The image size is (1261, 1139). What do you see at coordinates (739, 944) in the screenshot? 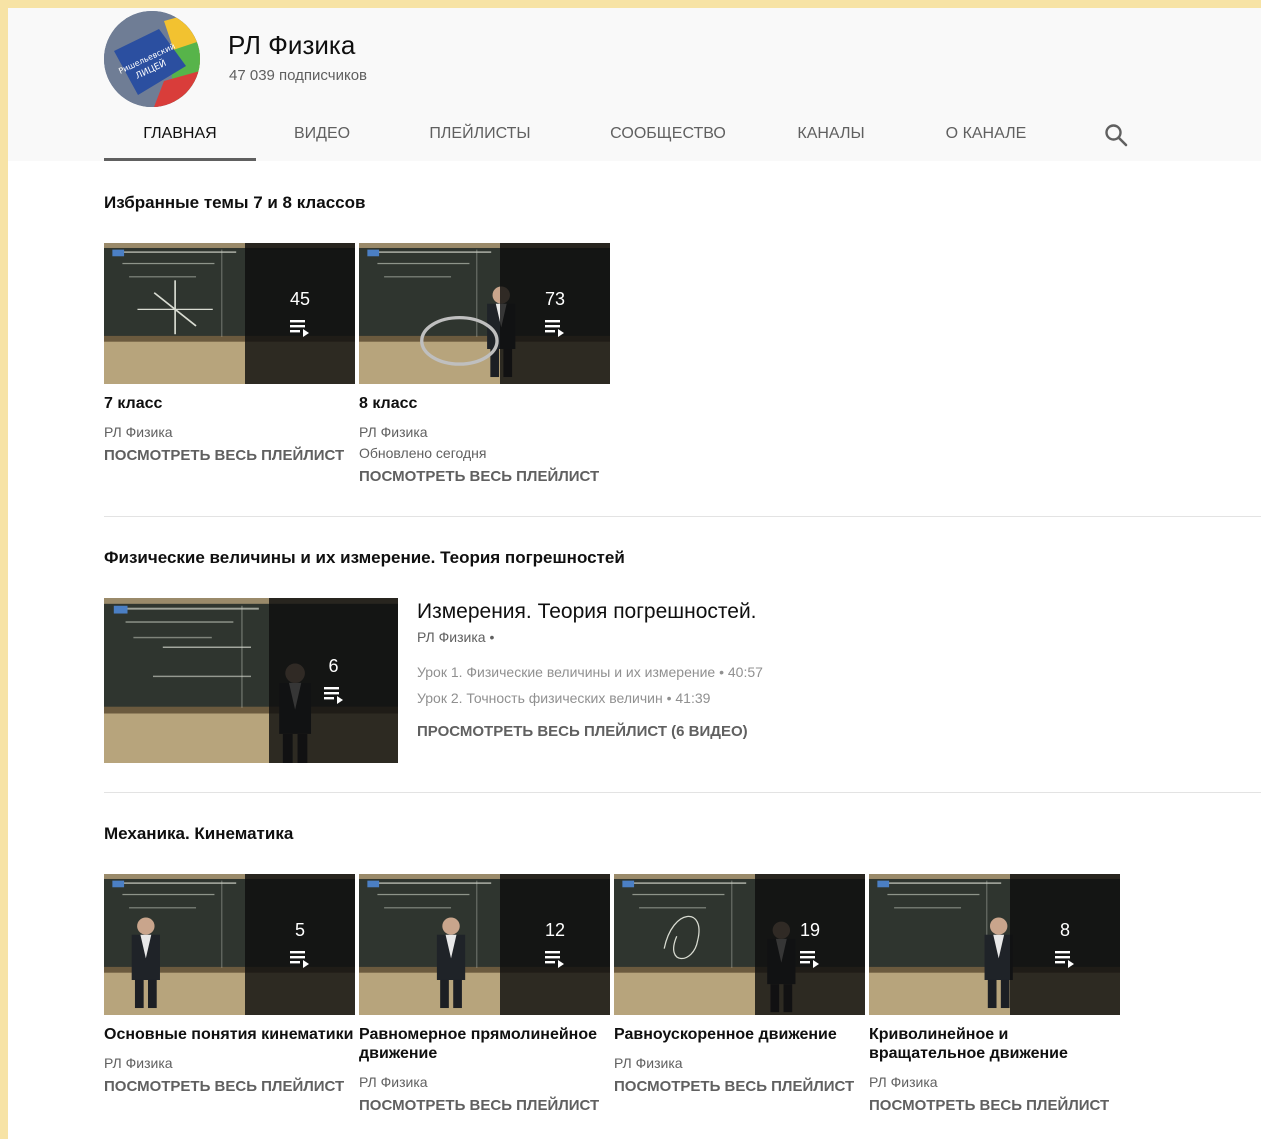
I see `playlist-thumbnail: 19` at bounding box center [739, 944].